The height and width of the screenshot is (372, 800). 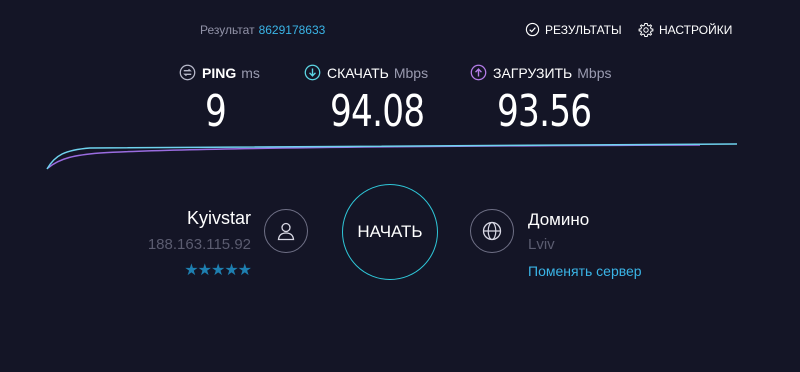 I want to click on start-test-button: НАЧАТЬ, so click(x=390, y=232).